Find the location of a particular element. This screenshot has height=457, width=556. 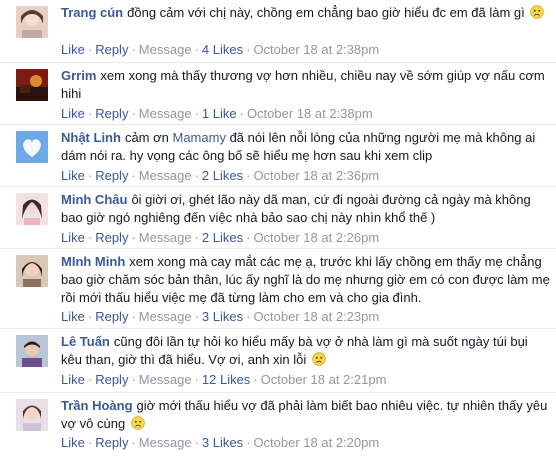

timestamp: October 18 at 2:26pm is located at coordinates (316, 237).